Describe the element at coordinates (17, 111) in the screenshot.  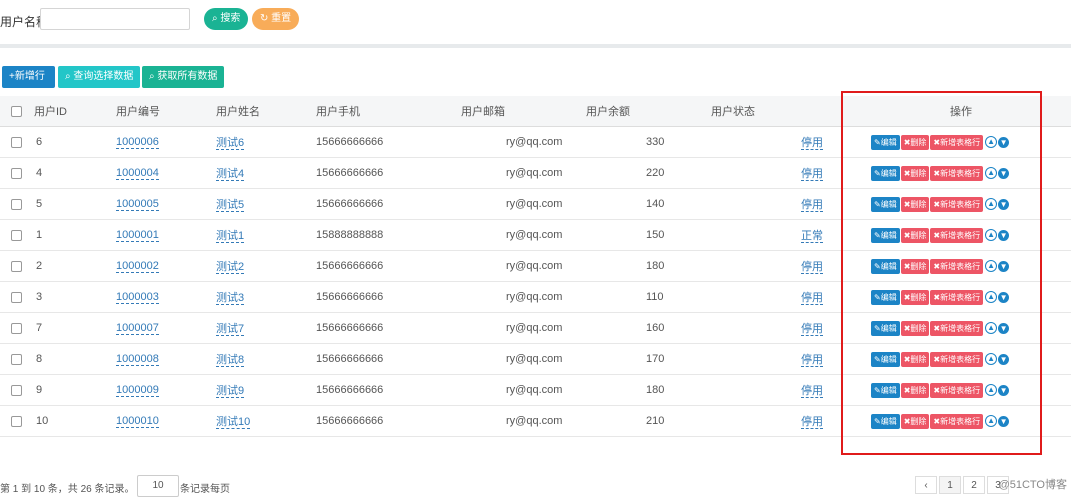
I see `select-all-checkbox` at that location.